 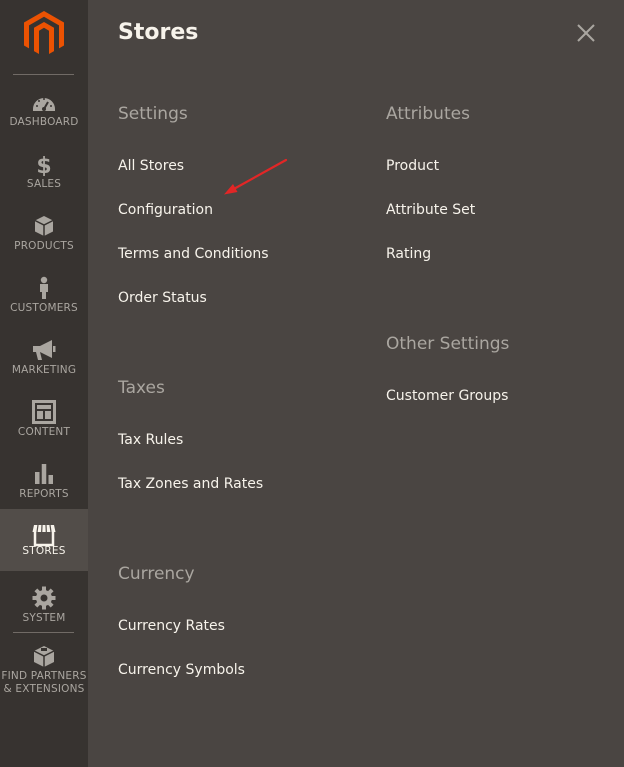 What do you see at coordinates (44, 432) in the screenshot?
I see `nav-label-content: CONTENT` at bounding box center [44, 432].